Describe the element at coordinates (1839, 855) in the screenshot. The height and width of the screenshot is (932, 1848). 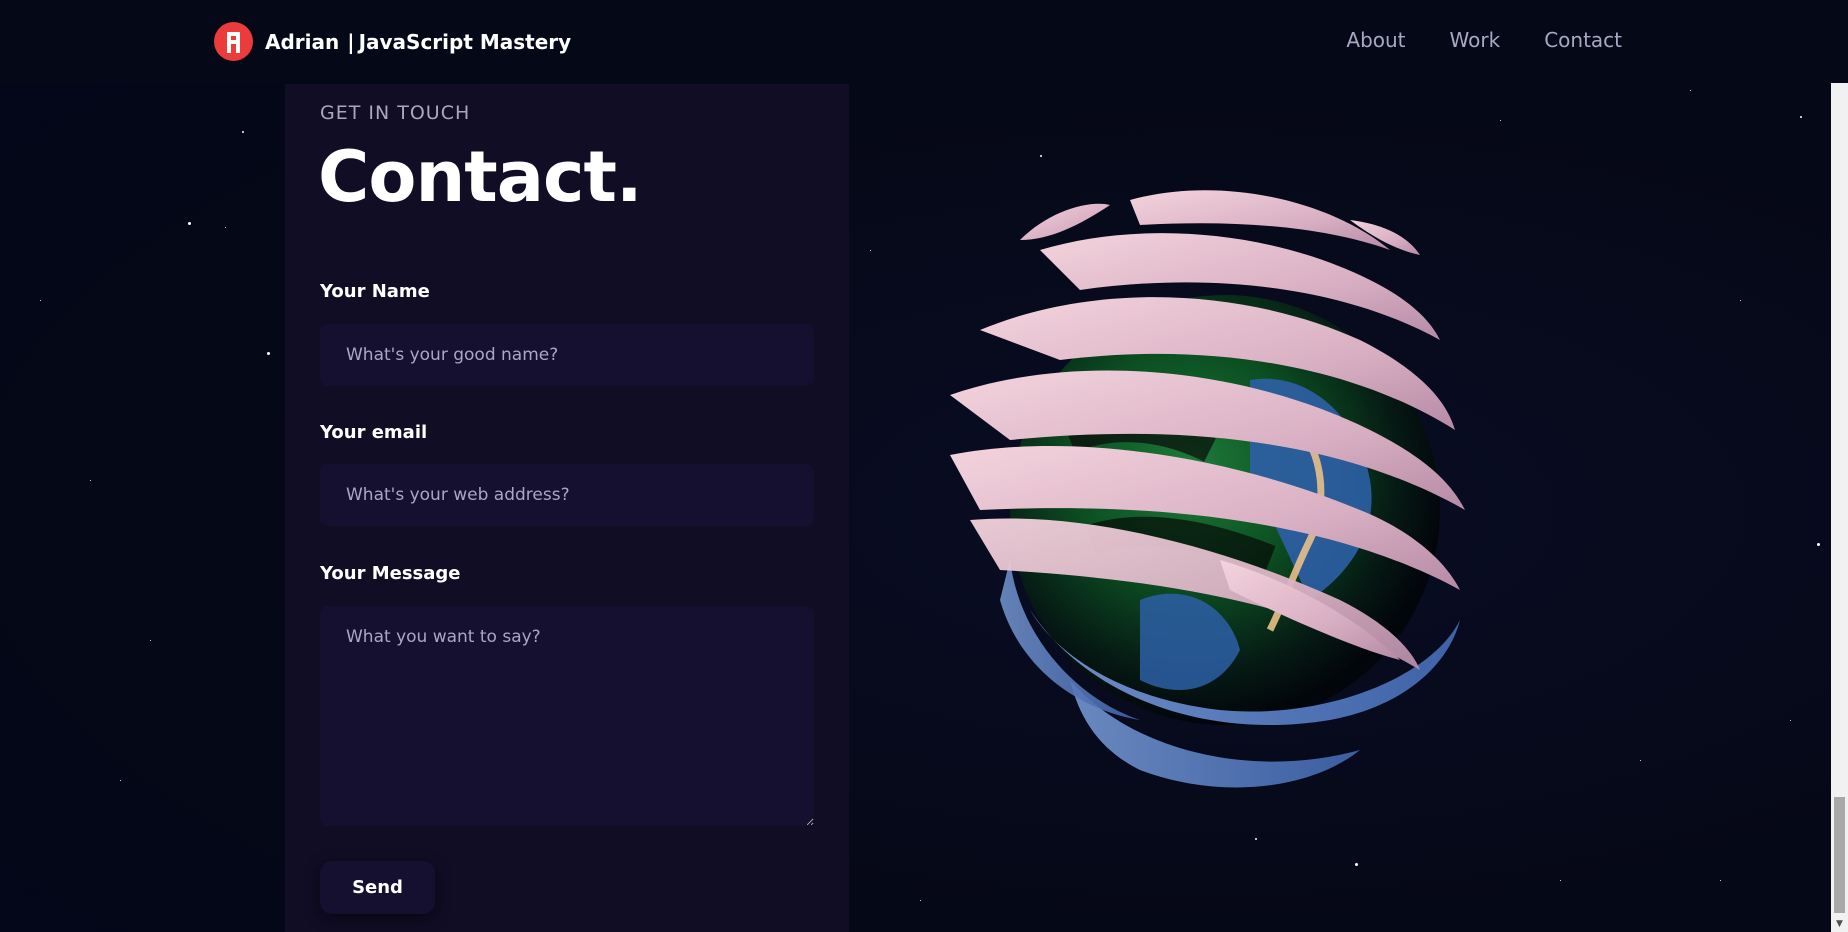
I see `scrollbar-thumb` at that location.